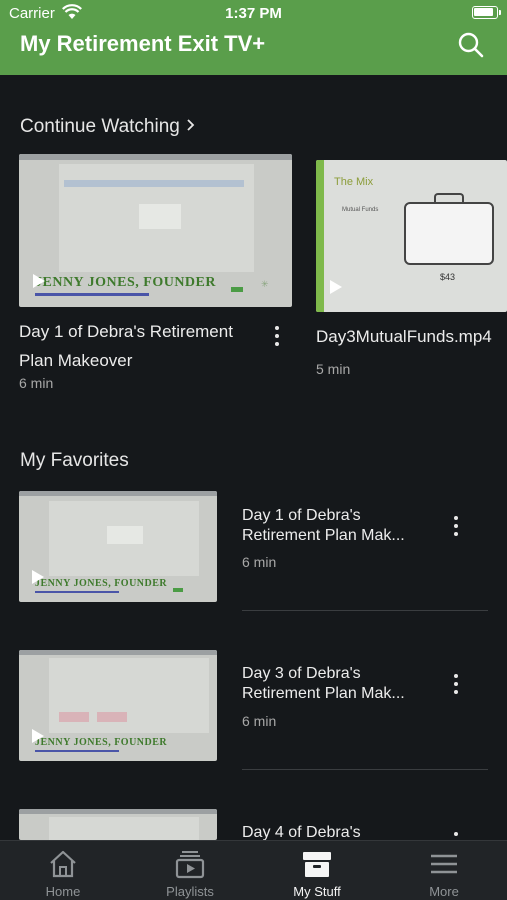  I want to click on app-header: Carrier 1:37 PM My Retirement Exit TV+, so click(253, 37).